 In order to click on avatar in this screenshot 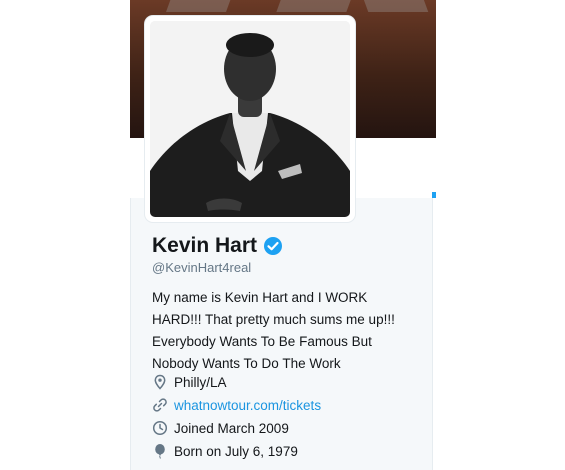, I will do `click(250, 119)`.